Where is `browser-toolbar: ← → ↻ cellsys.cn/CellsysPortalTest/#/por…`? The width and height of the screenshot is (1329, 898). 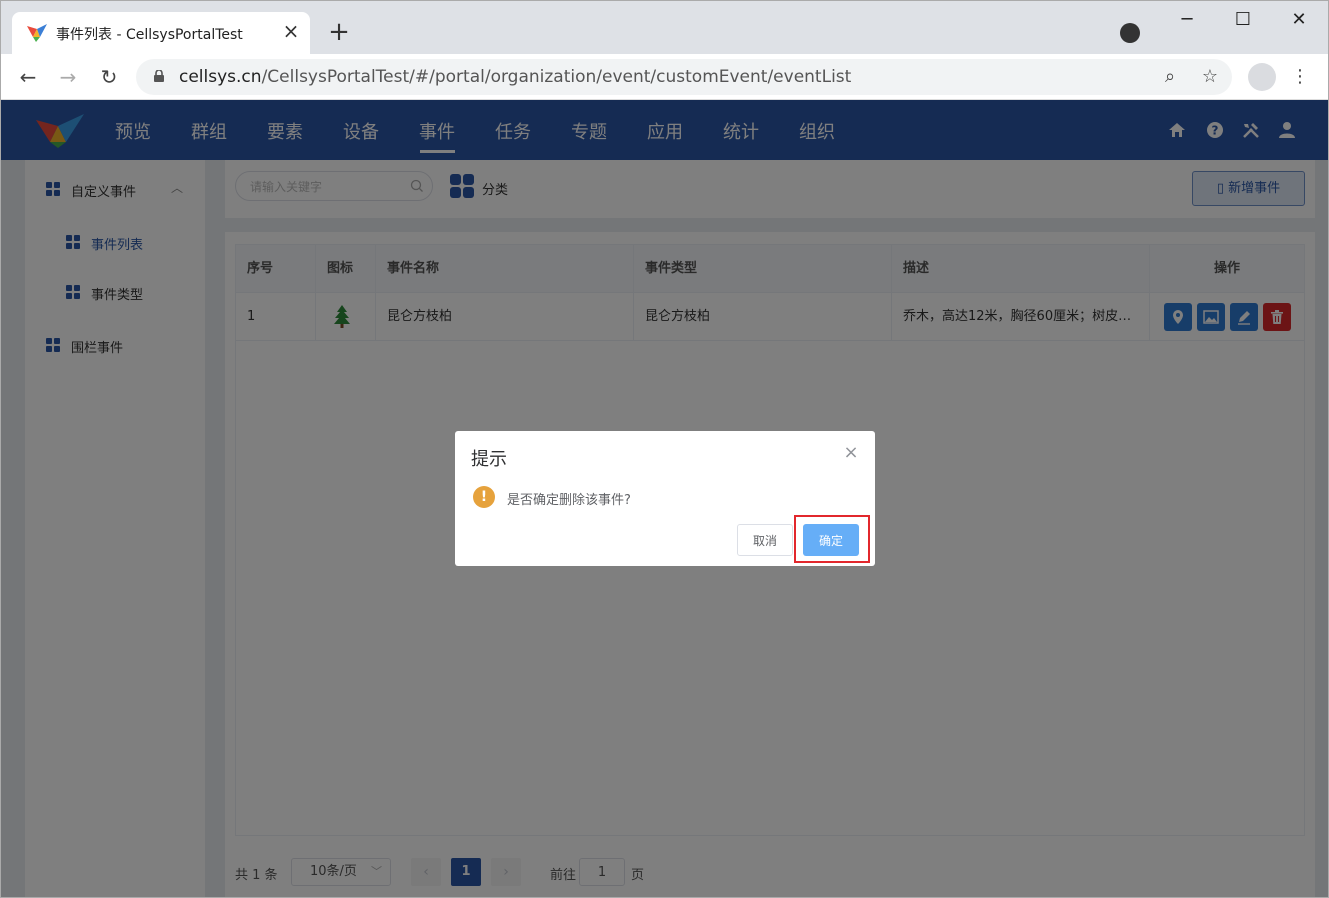
browser-toolbar: ← → ↻ cellsys.cn/CellsysPortalTest/#/por… is located at coordinates (664, 77).